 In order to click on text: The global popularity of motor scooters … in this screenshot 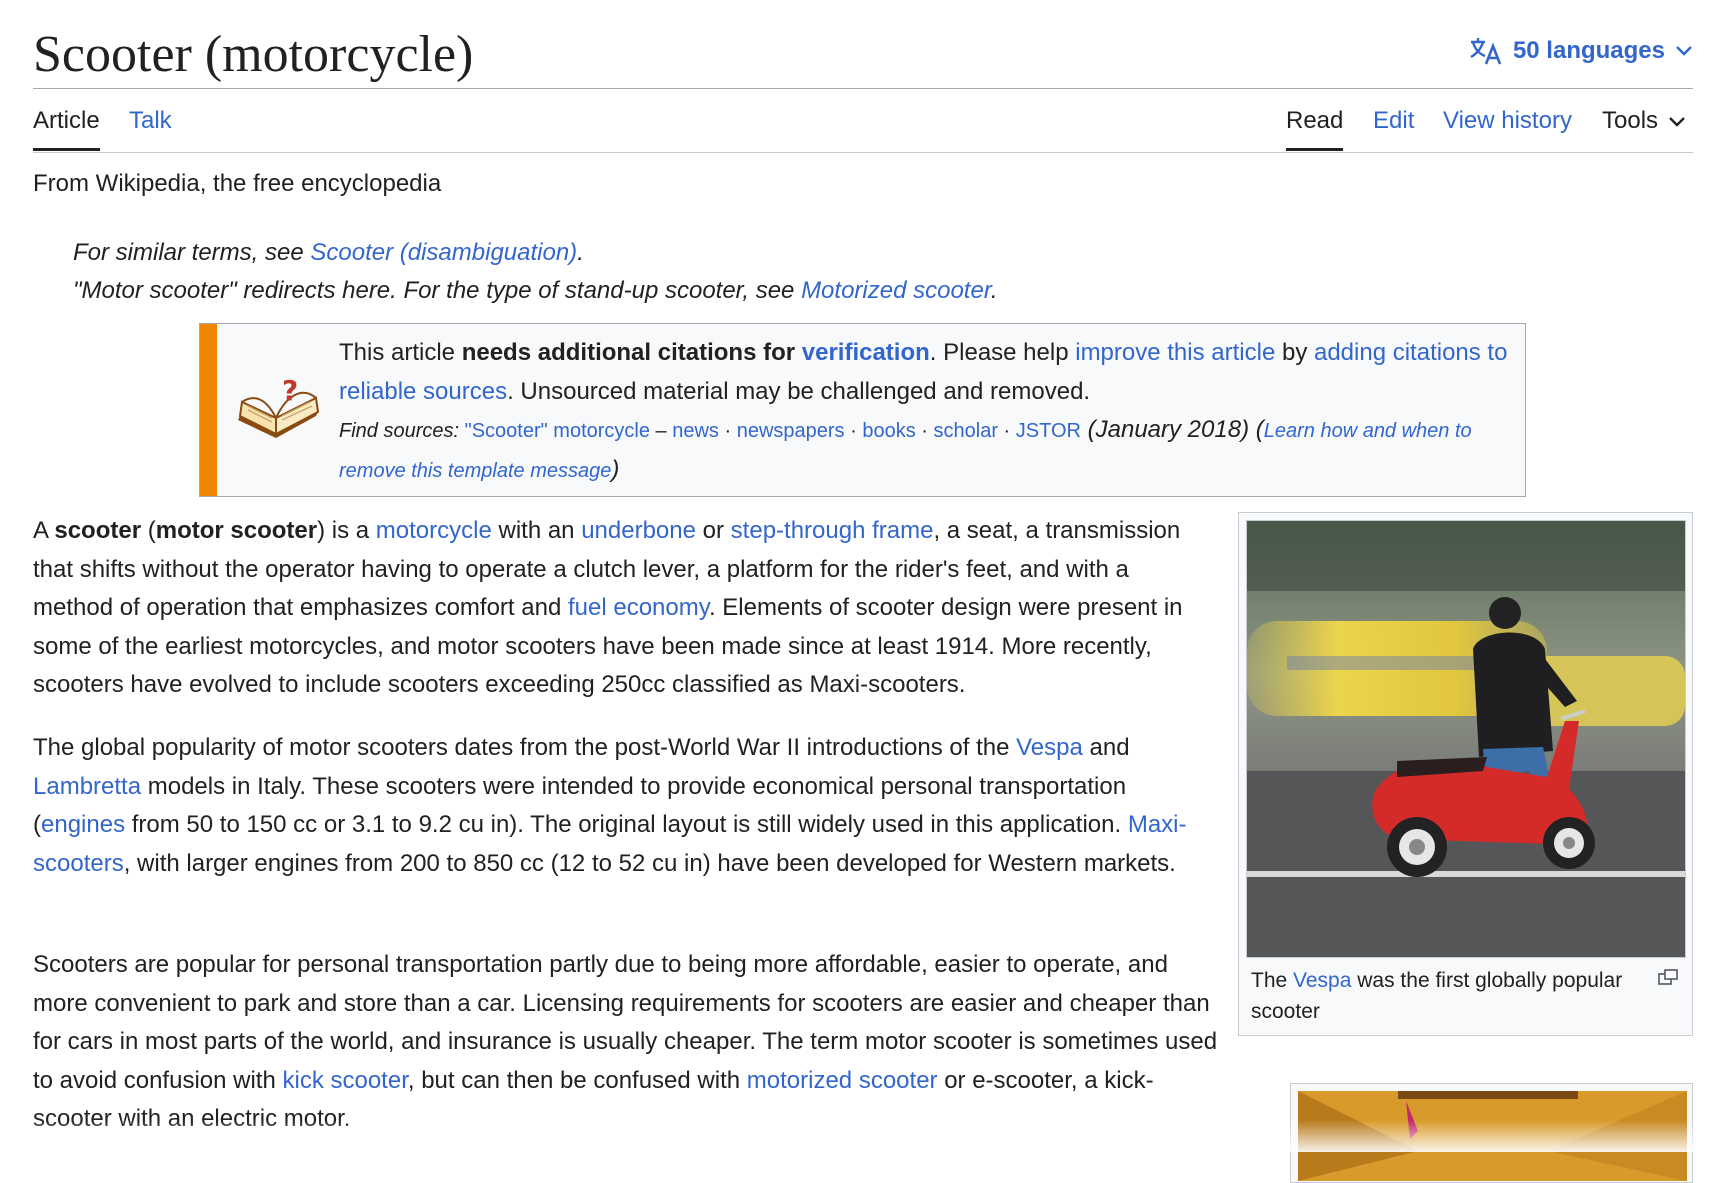, I will do `click(525, 747)`.